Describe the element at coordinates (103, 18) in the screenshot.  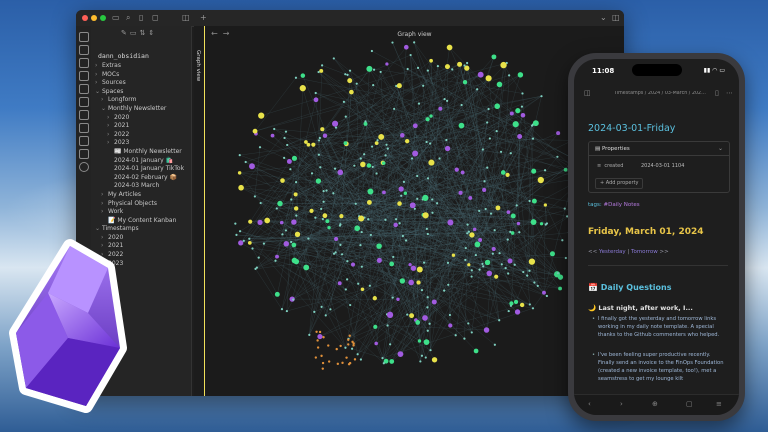
I see `zoom-window-button` at that location.